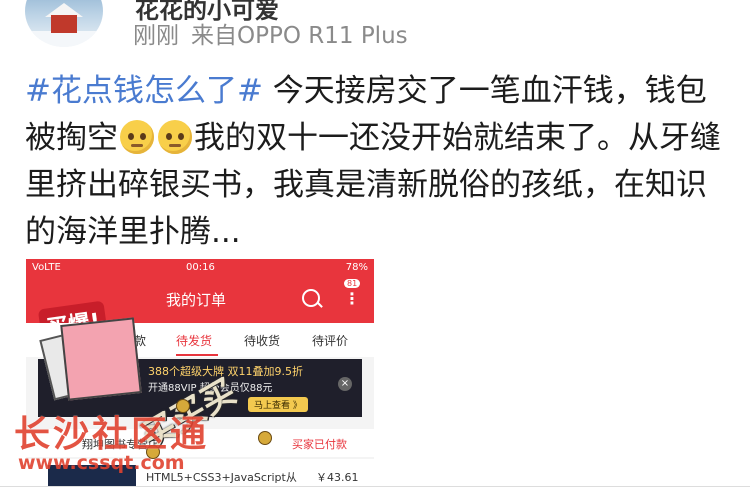  Describe the element at coordinates (46, 267) in the screenshot. I see `network-status: VoLTE` at that location.